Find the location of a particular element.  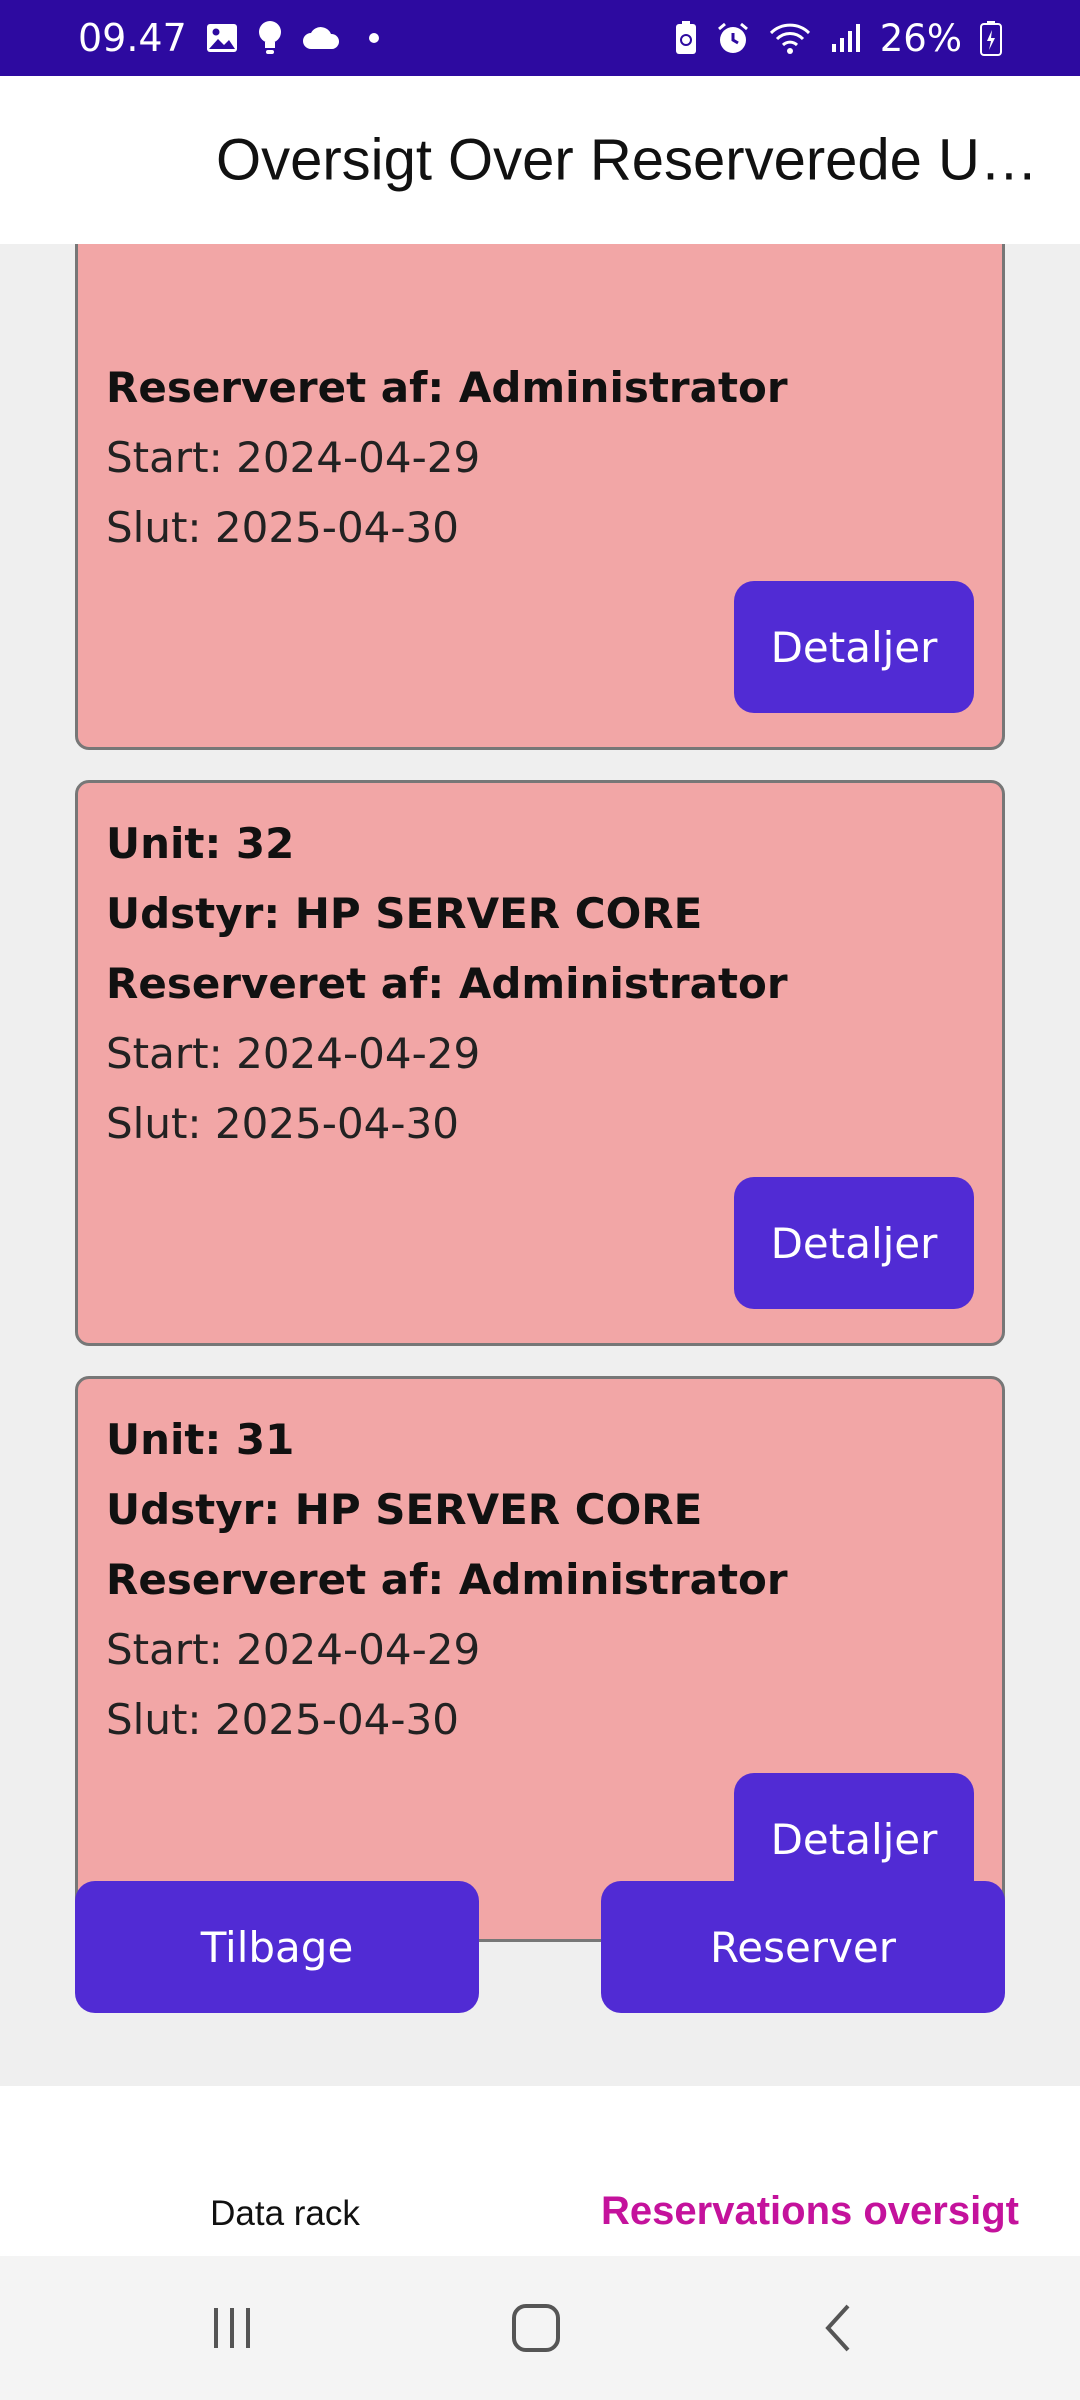

alarm-icon is located at coordinates (733, 38).